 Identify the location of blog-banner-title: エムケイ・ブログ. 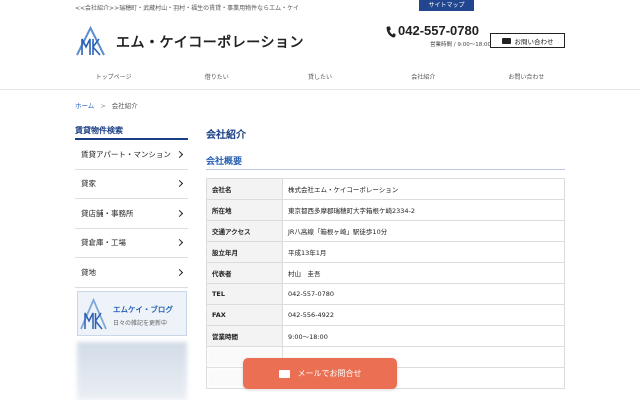
(143, 309).